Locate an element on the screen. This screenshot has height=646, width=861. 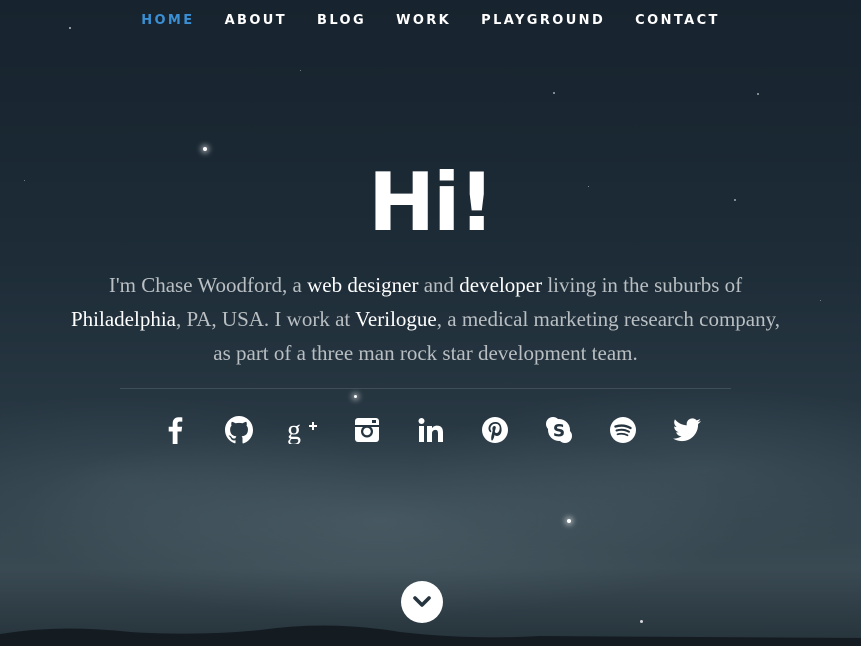
chevron-down-icon is located at coordinates (422, 601).